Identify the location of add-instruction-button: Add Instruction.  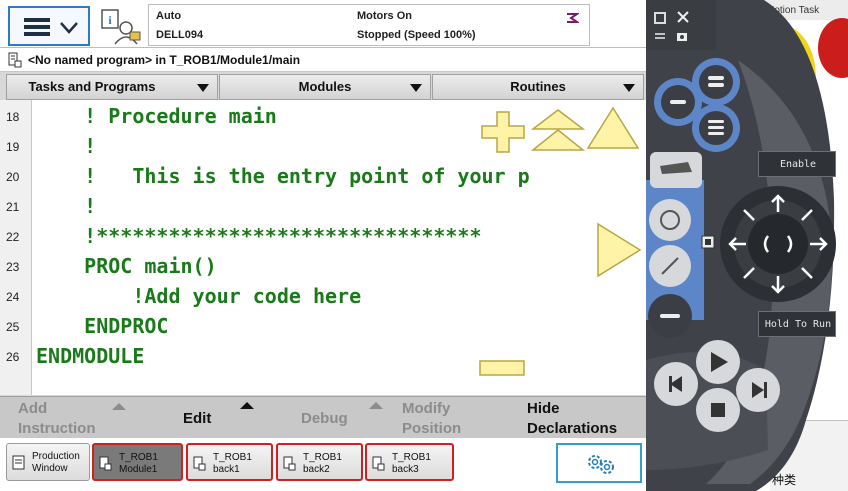
(73, 419).